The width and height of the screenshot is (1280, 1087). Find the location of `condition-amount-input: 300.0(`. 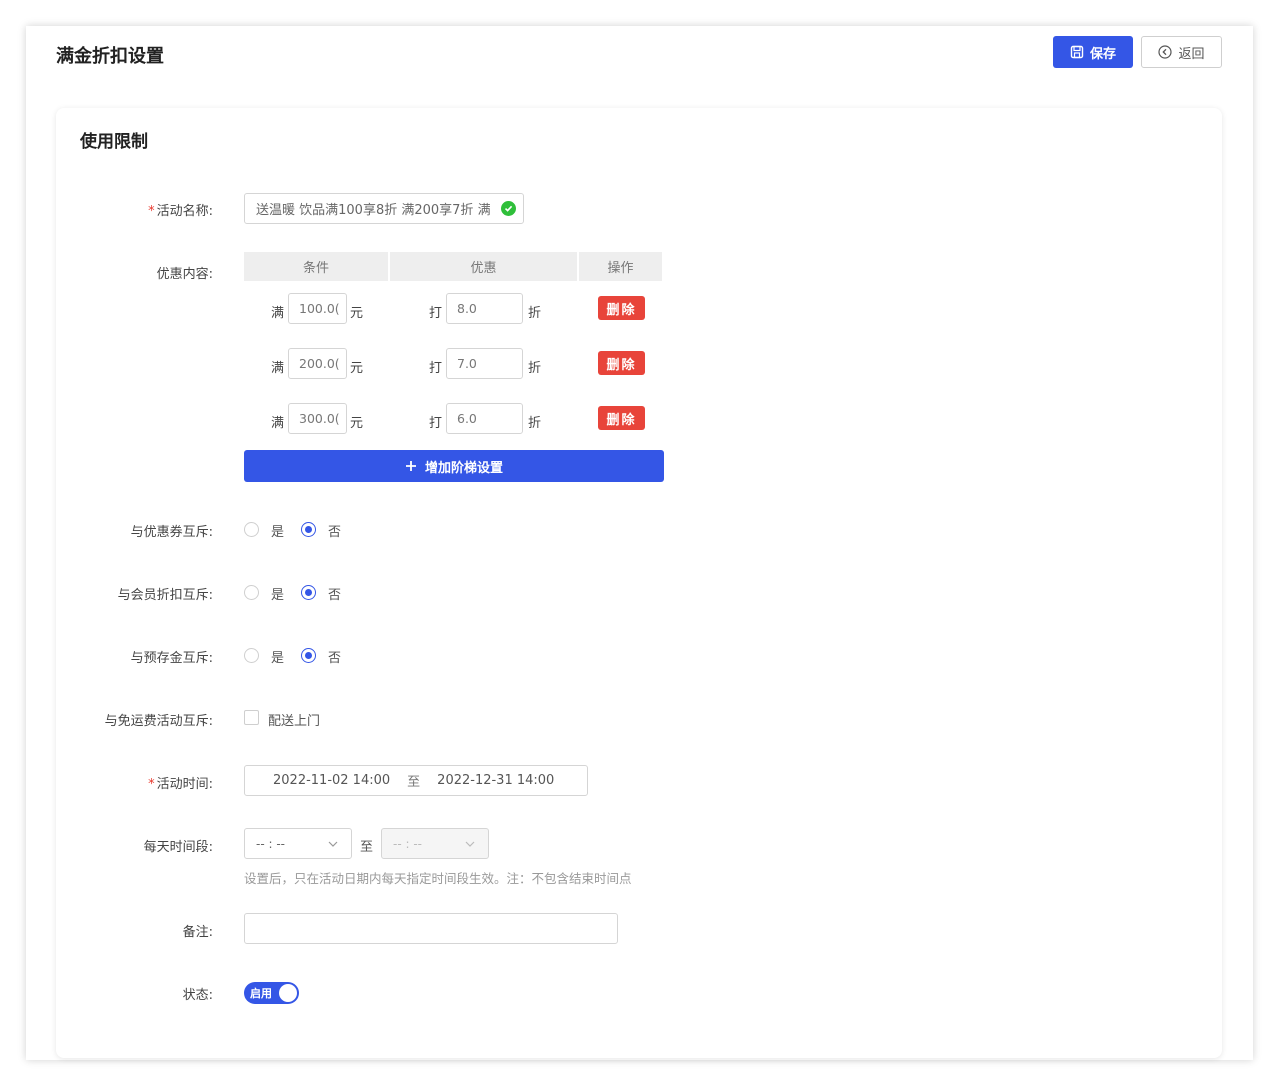

condition-amount-input: 300.0( is located at coordinates (317, 418).